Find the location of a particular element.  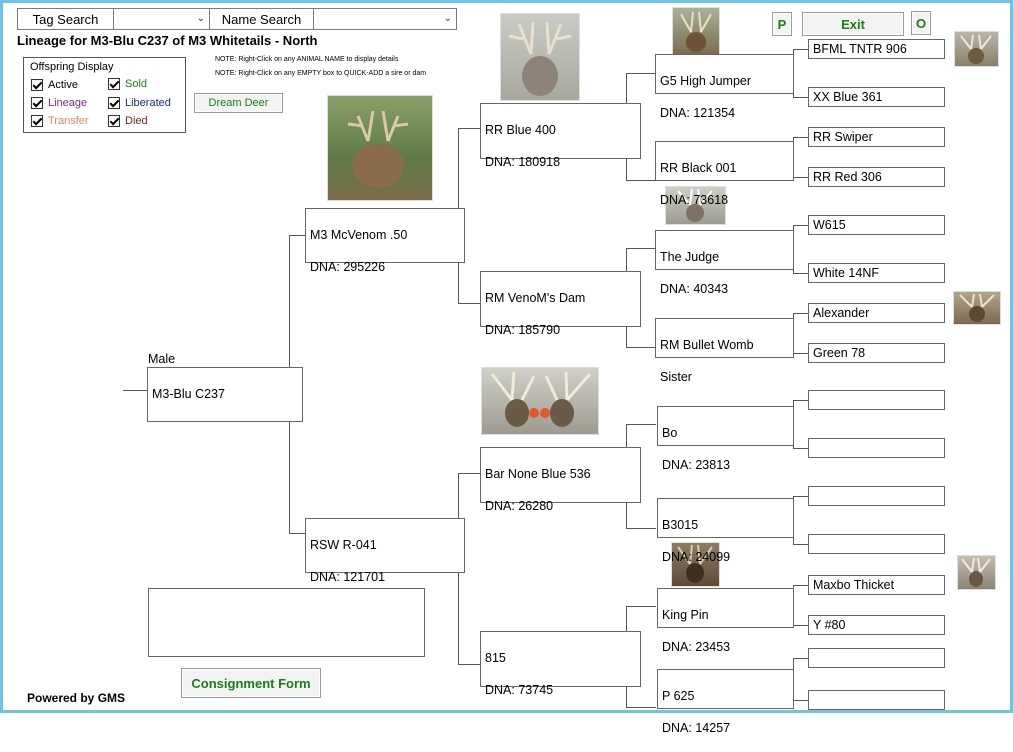

gen4-node: Y #80 is located at coordinates (876, 625).